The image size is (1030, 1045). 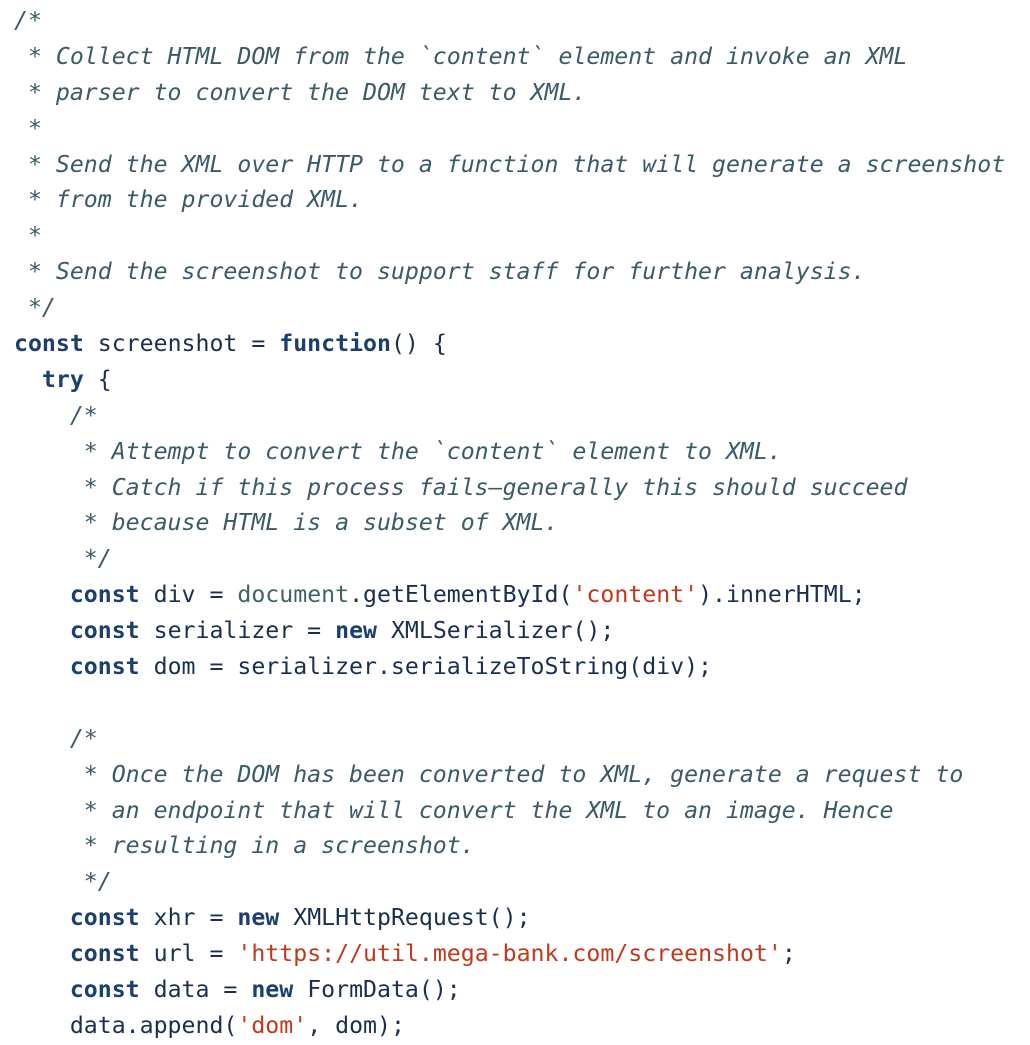 What do you see at coordinates (356, 1025) in the screenshot?
I see `code-token-plain: , dom);` at bounding box center [356, 1025].